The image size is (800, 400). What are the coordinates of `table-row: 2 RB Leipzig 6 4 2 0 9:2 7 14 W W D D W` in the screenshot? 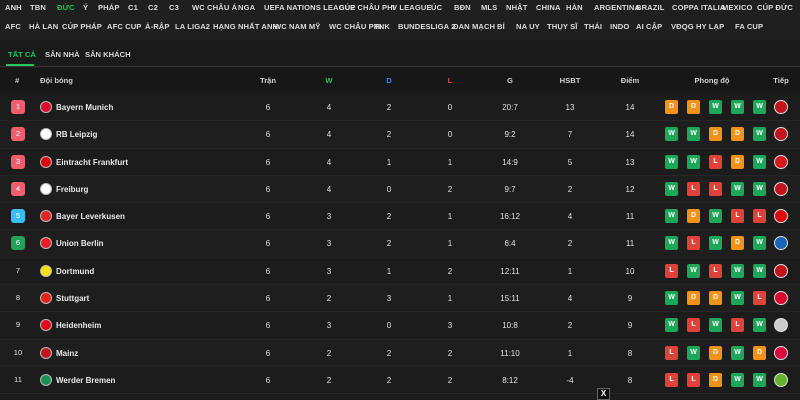 It's located at (400, 135).